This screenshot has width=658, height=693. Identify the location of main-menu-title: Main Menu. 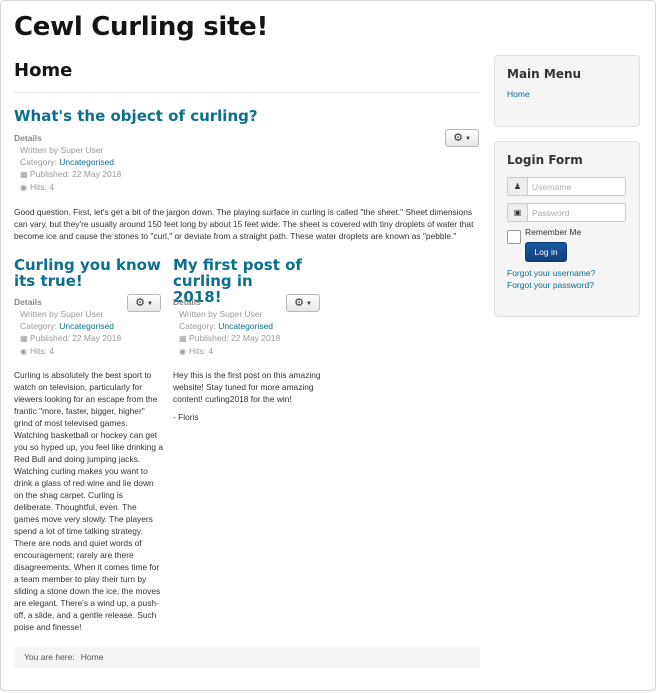
(544, 74).